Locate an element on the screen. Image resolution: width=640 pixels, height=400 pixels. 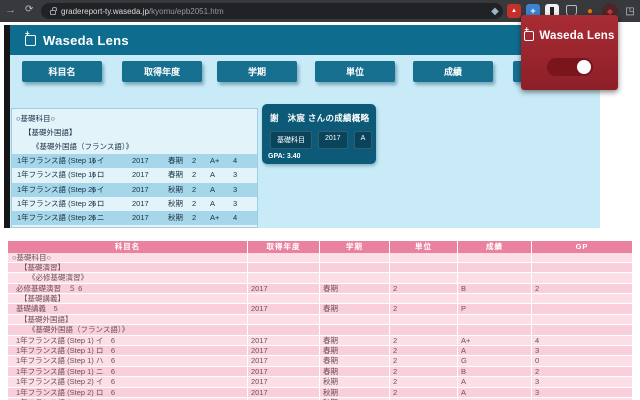
course-row: 1年フランス語 (Step 2) ニ 6 2017 秋期 2 A+ 4 is located at coordinates (134, 218).